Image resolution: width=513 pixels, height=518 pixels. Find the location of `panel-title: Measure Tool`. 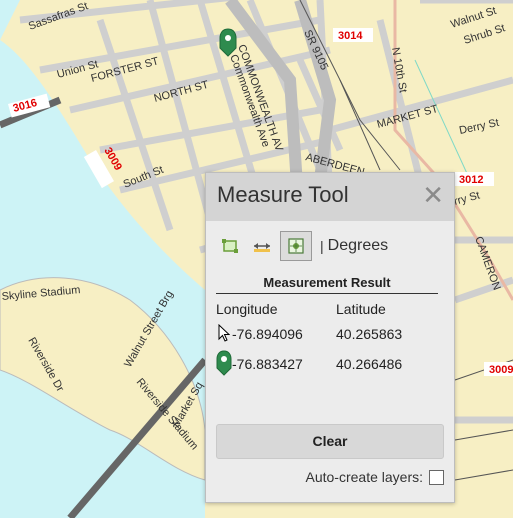

panel-title: Measure Tool is located at coordinates (283, 194).